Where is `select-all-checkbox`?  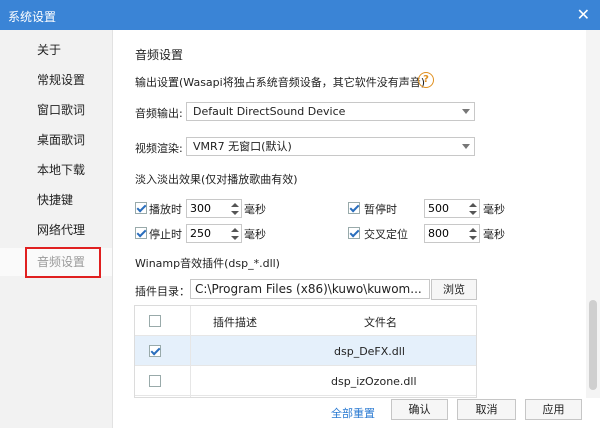
select-all-checkbox is located at coordinates (155, 321).